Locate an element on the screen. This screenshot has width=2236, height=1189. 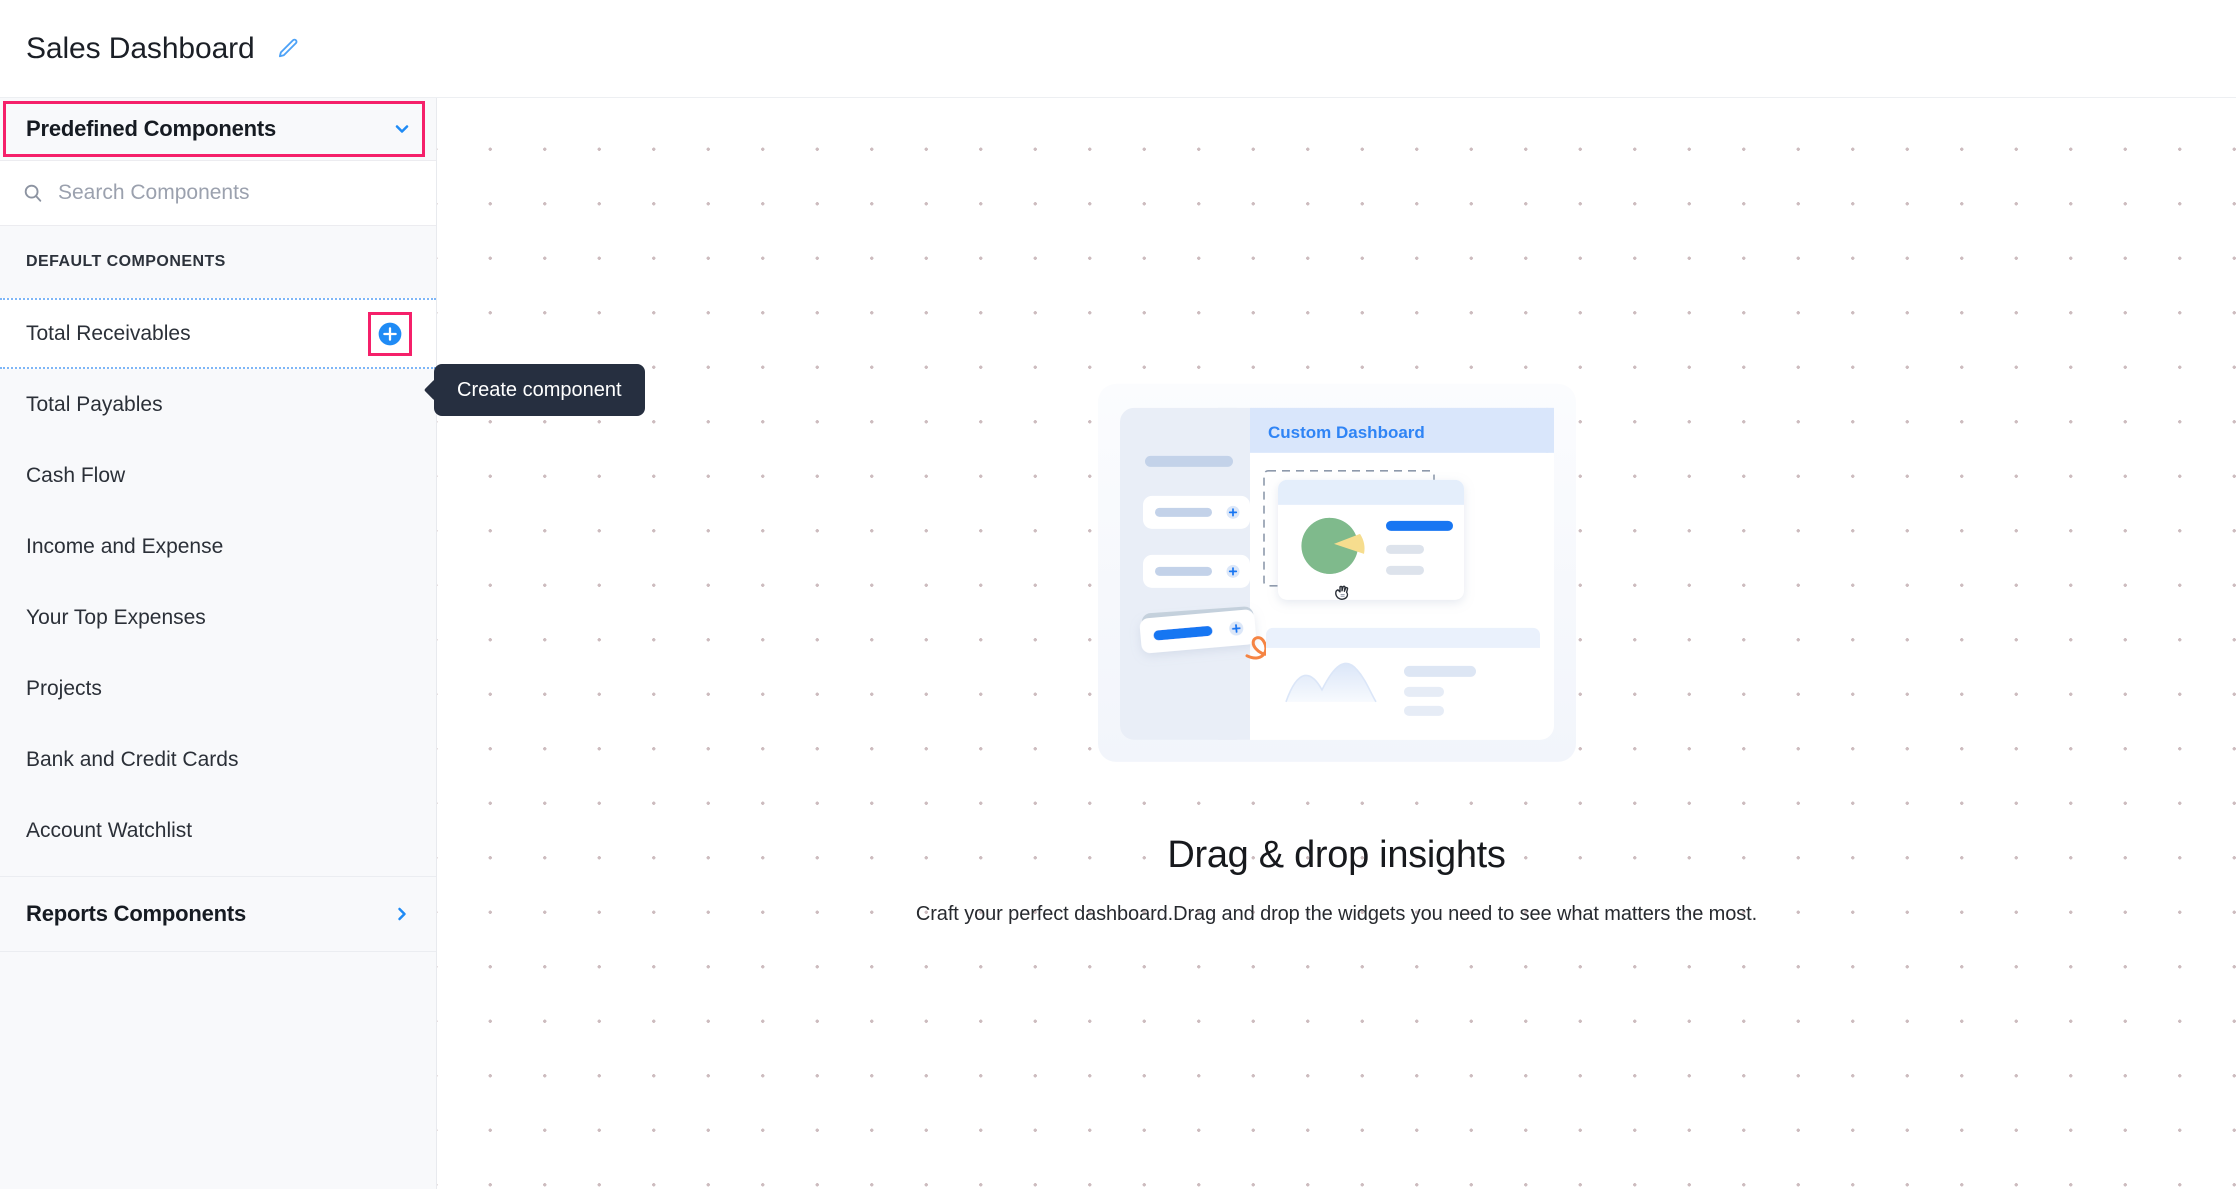
list-item-income-and-expense: Income and Expense is located at coordinates (218, 546).